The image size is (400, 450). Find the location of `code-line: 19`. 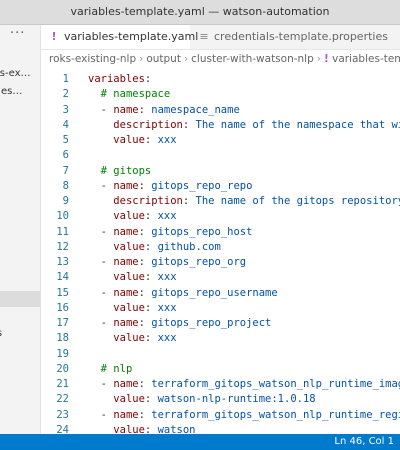

code-line: 19 is located at coordinates (220, 354).